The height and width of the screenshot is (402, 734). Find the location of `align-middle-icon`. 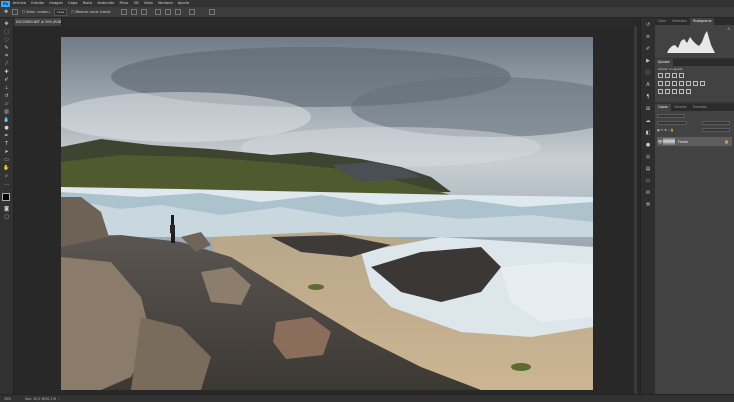

align-middle-icon is located at coordinates (133, 12).